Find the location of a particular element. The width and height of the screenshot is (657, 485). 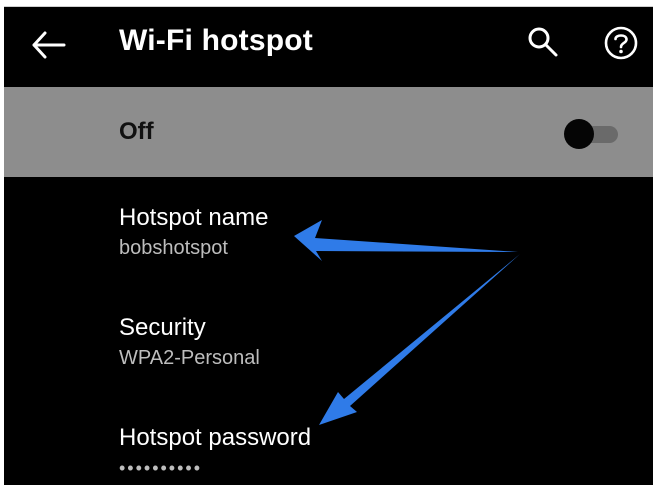

setting-title: Hotspot name is located at coordinates (194, 217).